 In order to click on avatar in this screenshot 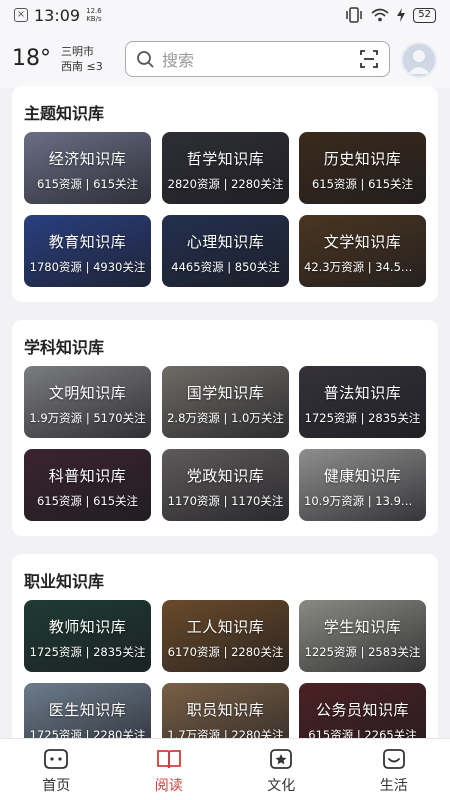, I will do `click(419, 60)`.